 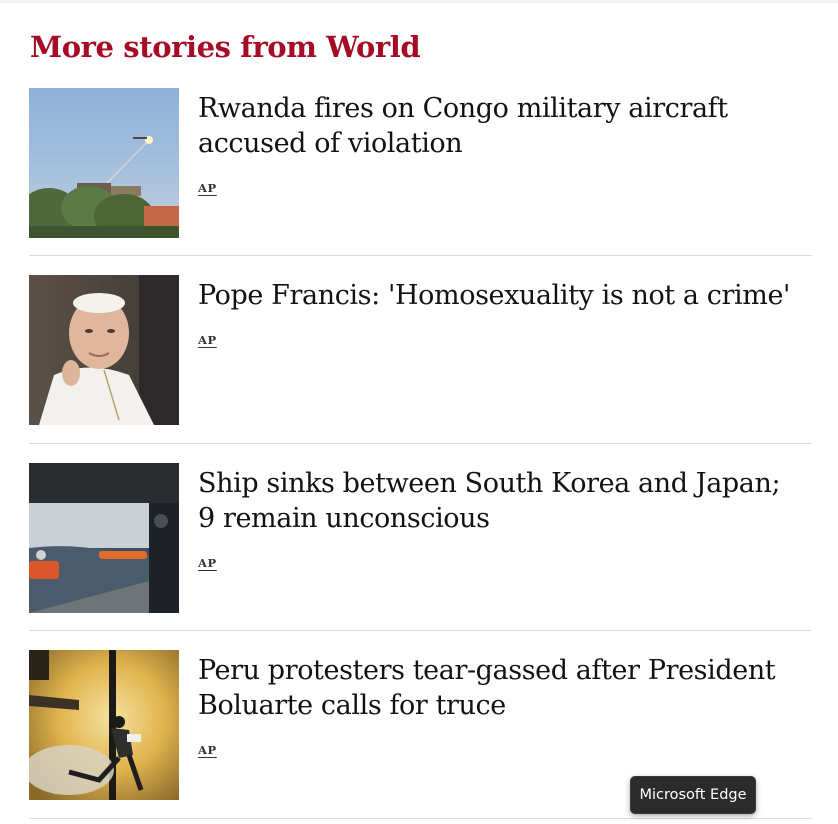 I want to click on portrait-photo-icon, so click(x=104, y=350).